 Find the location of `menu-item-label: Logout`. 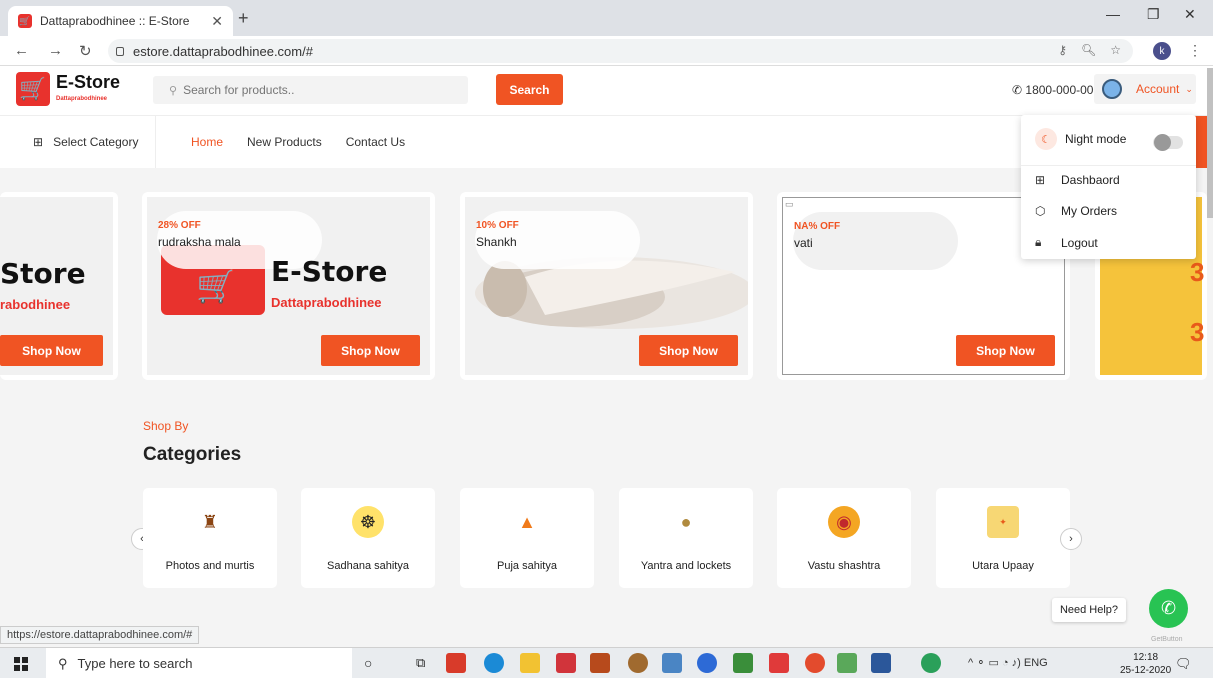

menu-item-label: Logout is located at coordinates (1079, 242).